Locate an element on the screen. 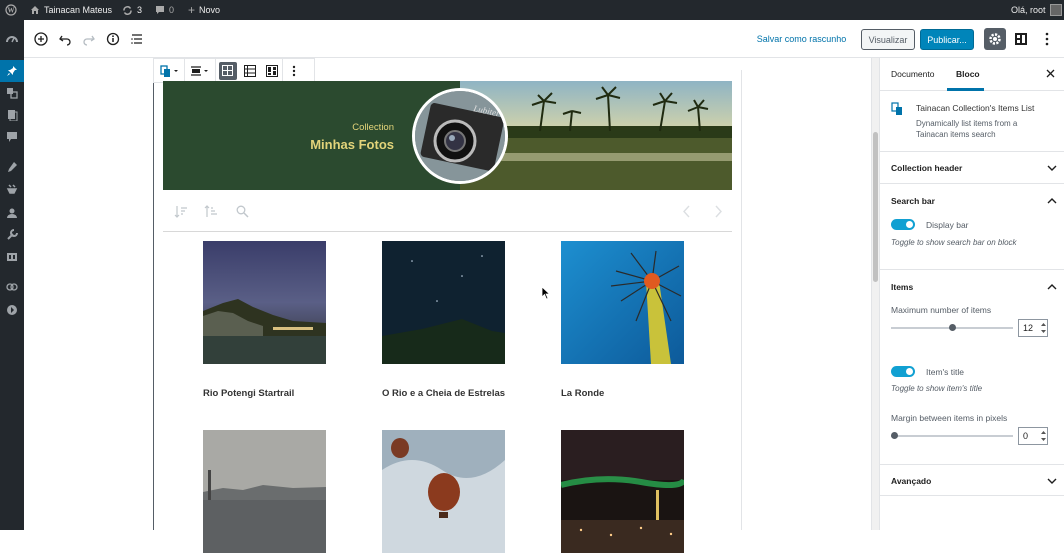 This screenshot has height=553, width=1064. collection-thumbnail: Lubitel is located at coordinates (460, 136).